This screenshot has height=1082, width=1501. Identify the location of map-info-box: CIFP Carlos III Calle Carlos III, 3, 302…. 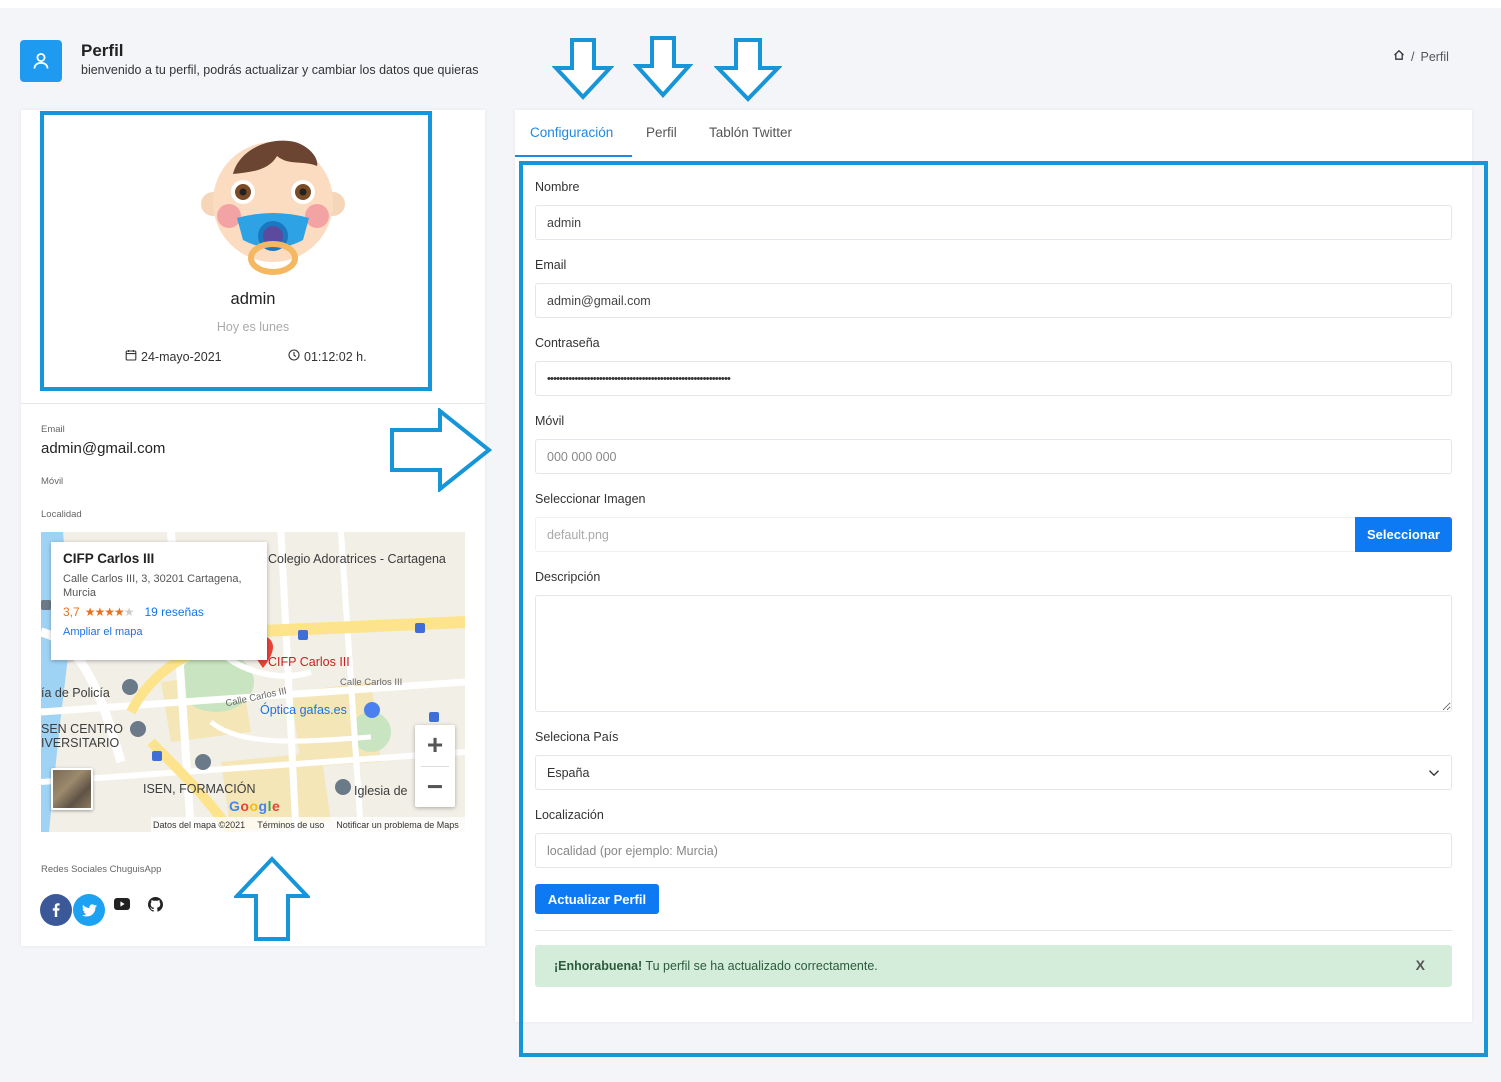
(159, 601).